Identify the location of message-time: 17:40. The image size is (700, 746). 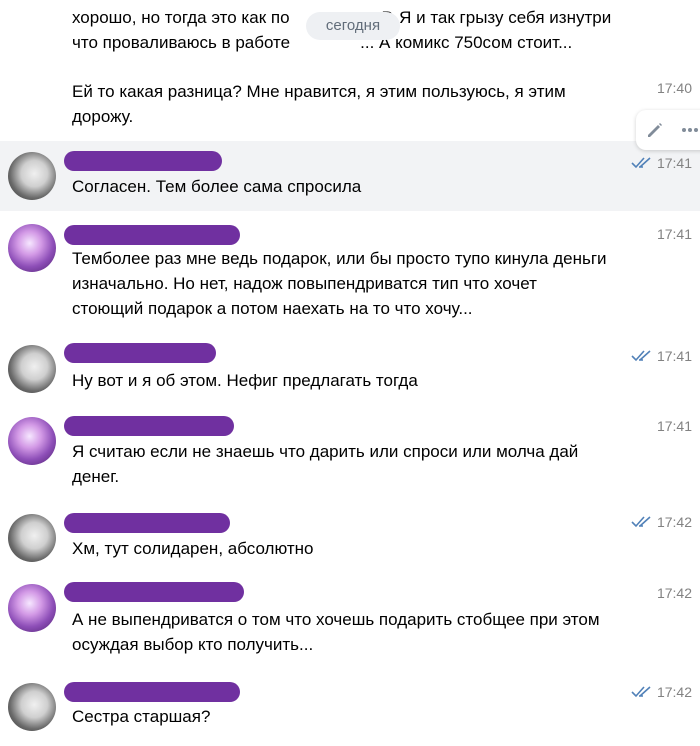
(674, 88).